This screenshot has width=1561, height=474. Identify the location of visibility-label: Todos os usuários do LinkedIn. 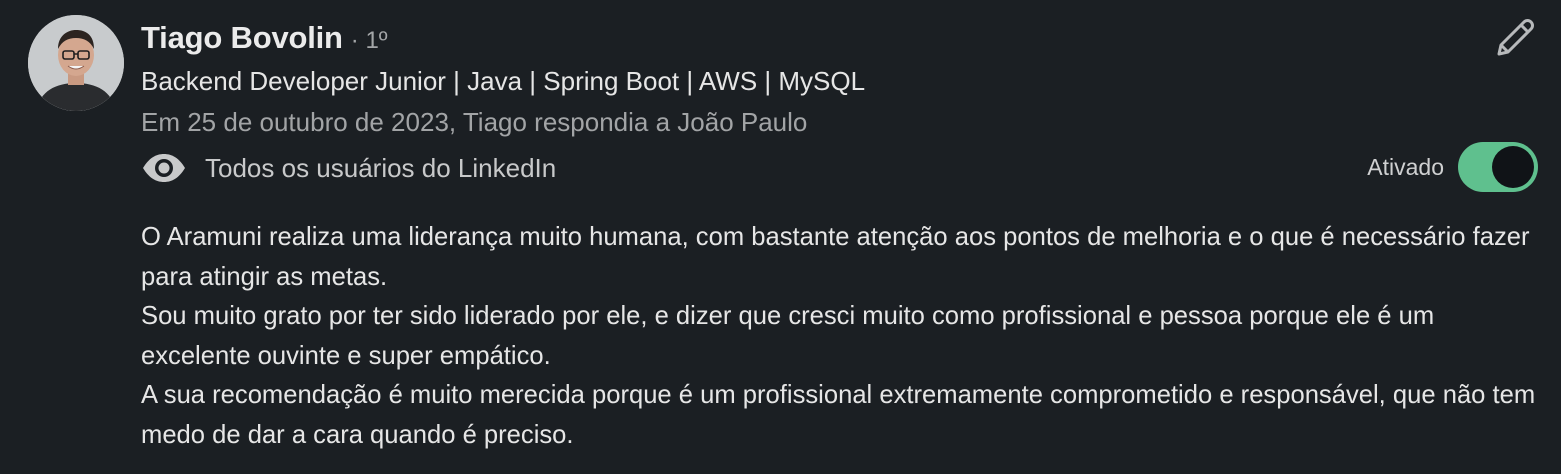
(381, 167).